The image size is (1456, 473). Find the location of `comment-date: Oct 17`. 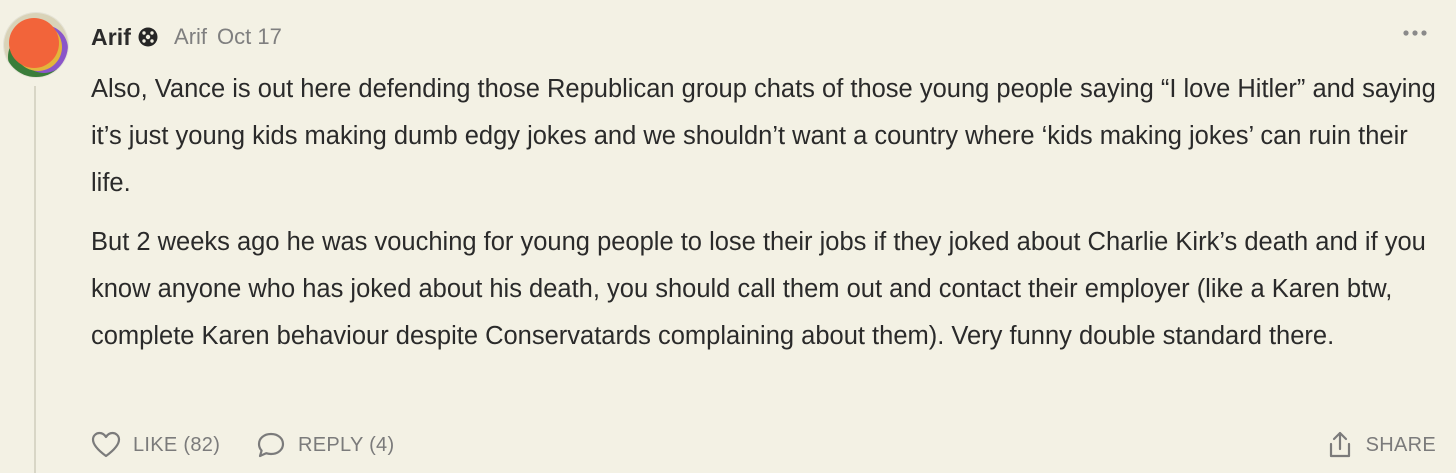

comment-date: Oct 17 is located at coordinates (249, 37).